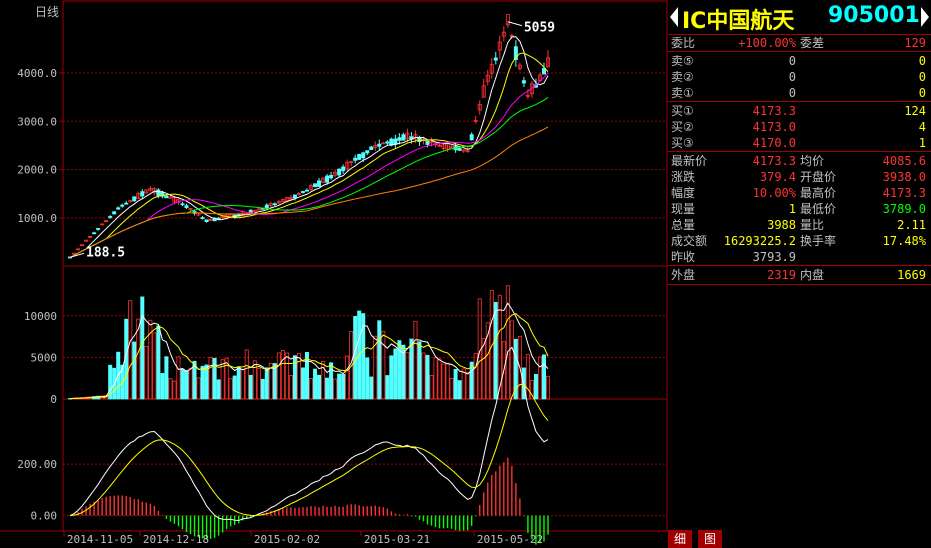 The height and width of the screenshot is (548, 931). I want to click on tab-chart: 图, so click(710, 539).